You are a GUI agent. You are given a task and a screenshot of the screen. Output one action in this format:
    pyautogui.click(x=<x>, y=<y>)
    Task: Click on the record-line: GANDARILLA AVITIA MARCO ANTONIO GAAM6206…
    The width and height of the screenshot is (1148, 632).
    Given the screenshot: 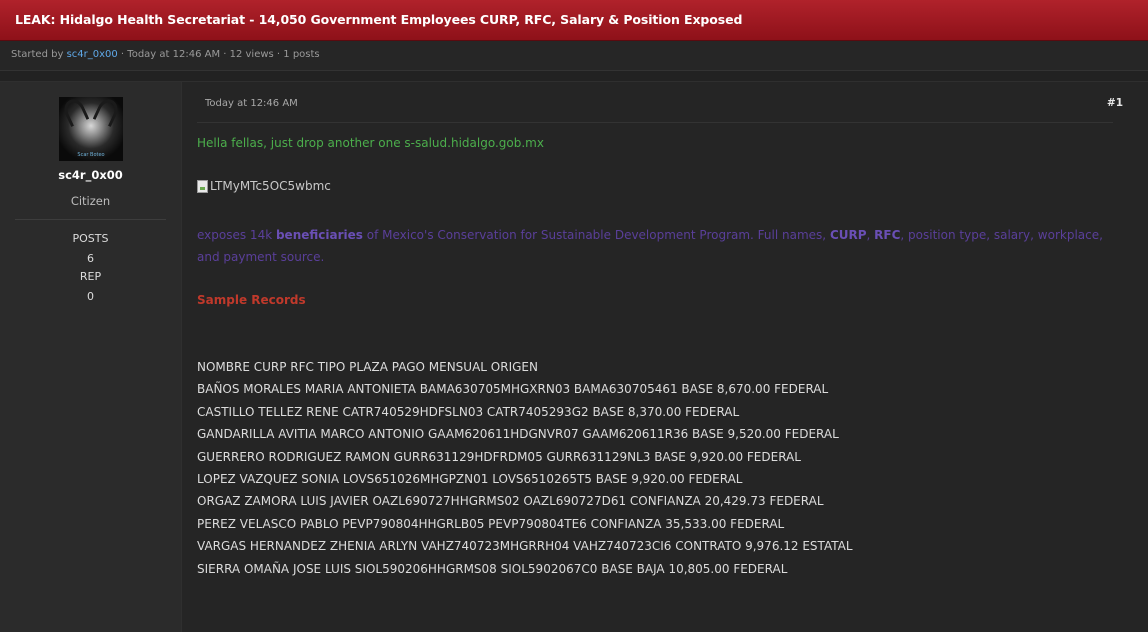 What is the action you would take?
    pyautogui.click(x=518, y=434)
    